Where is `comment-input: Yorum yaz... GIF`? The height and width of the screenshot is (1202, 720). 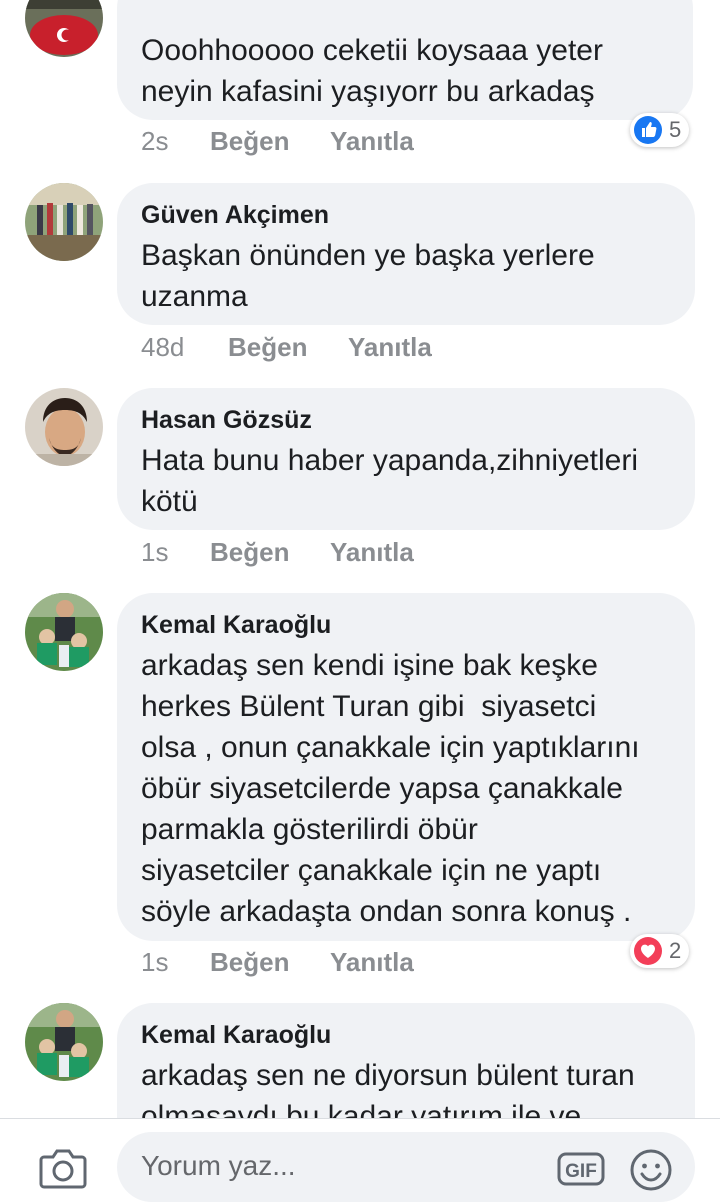
comment-input: Yorum yaz... GIF is located at coordinates (406, 1167).